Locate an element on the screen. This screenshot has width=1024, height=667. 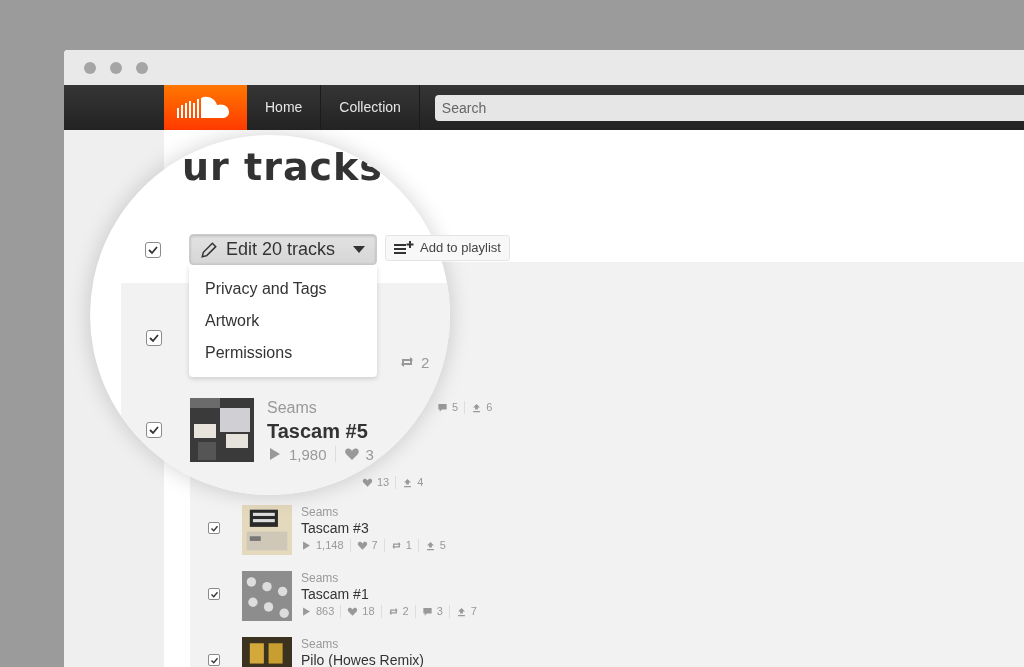
stat-count: 18 is located at coordinates (368, 611).